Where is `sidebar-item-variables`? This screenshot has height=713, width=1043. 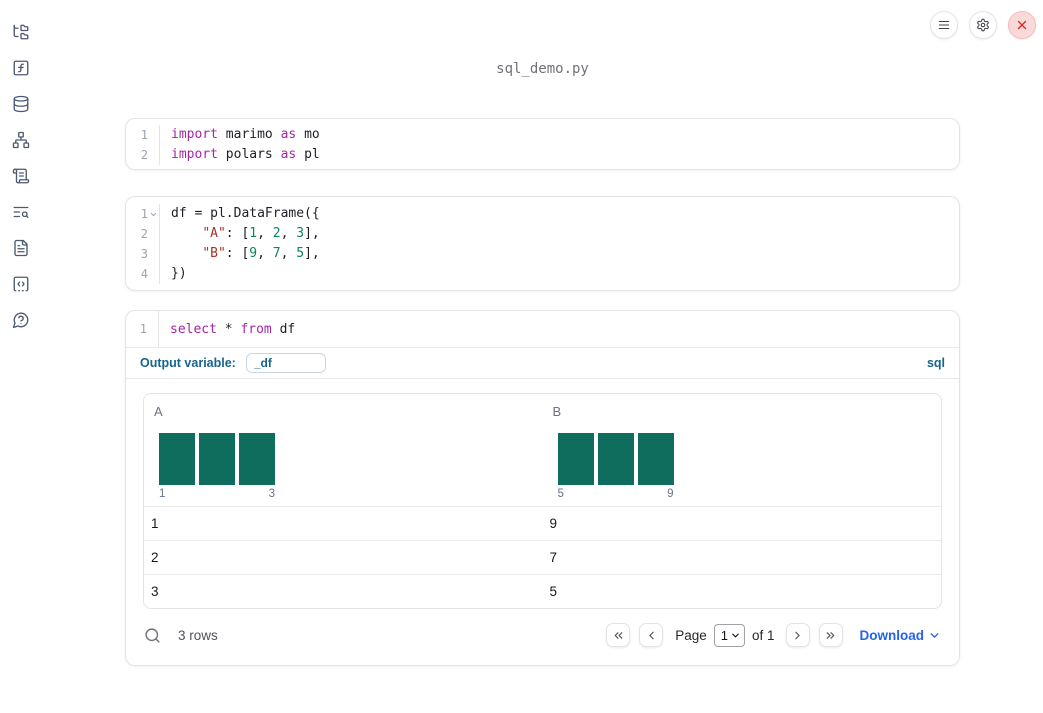
sidebar-item-variables is located at coordinates (21, 69).